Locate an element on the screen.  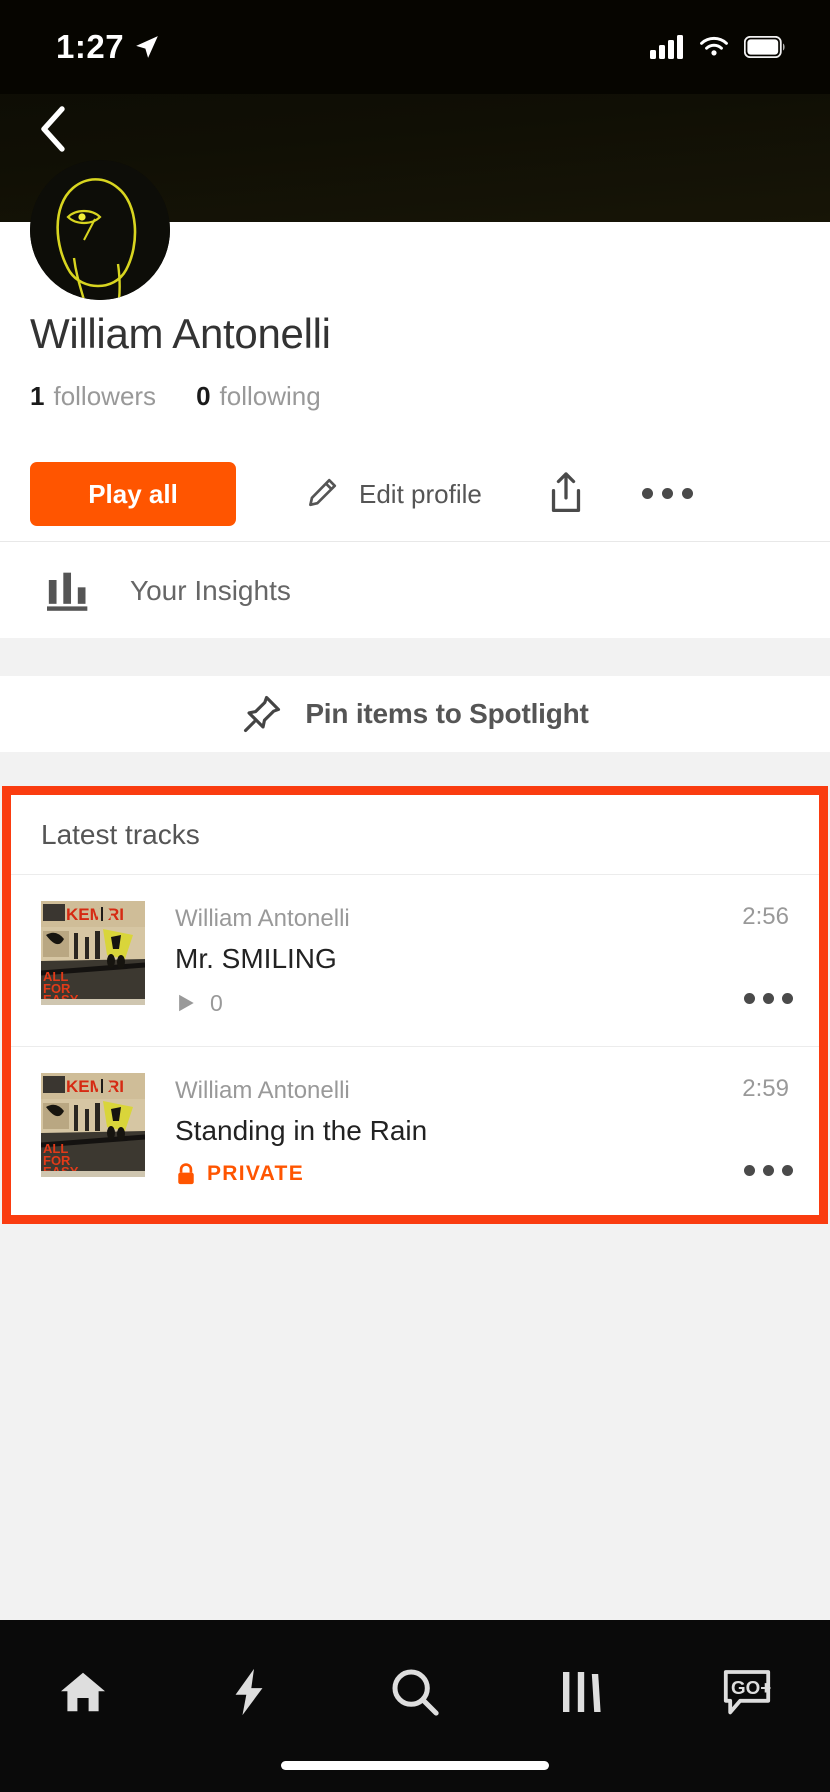
status-bar-time: 1:27 is located at coordinates (90, 46).